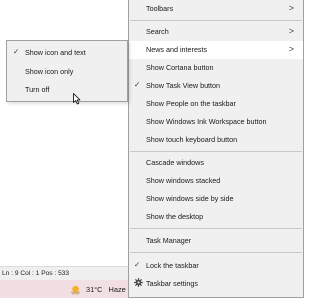 This screenshot has height=298, width=320. I want to click on mouse-pointer-icon, so click(77, 99).